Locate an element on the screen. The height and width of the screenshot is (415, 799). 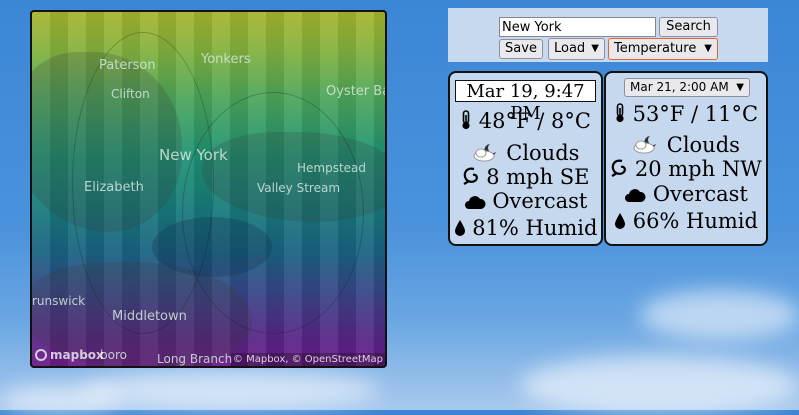
wind-value: 20 mph NW is located at coordinates (698, 169).